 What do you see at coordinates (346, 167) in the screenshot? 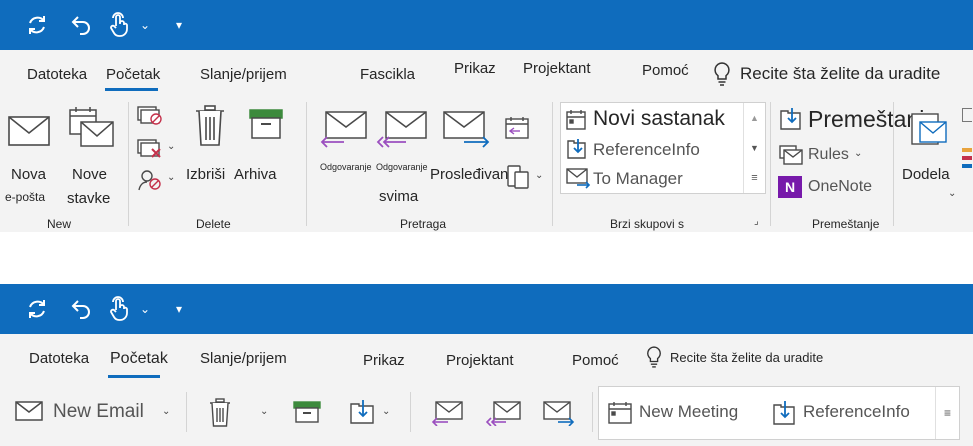
I see `reply-label: Odgovaranje` at bounding box center [346, 167].